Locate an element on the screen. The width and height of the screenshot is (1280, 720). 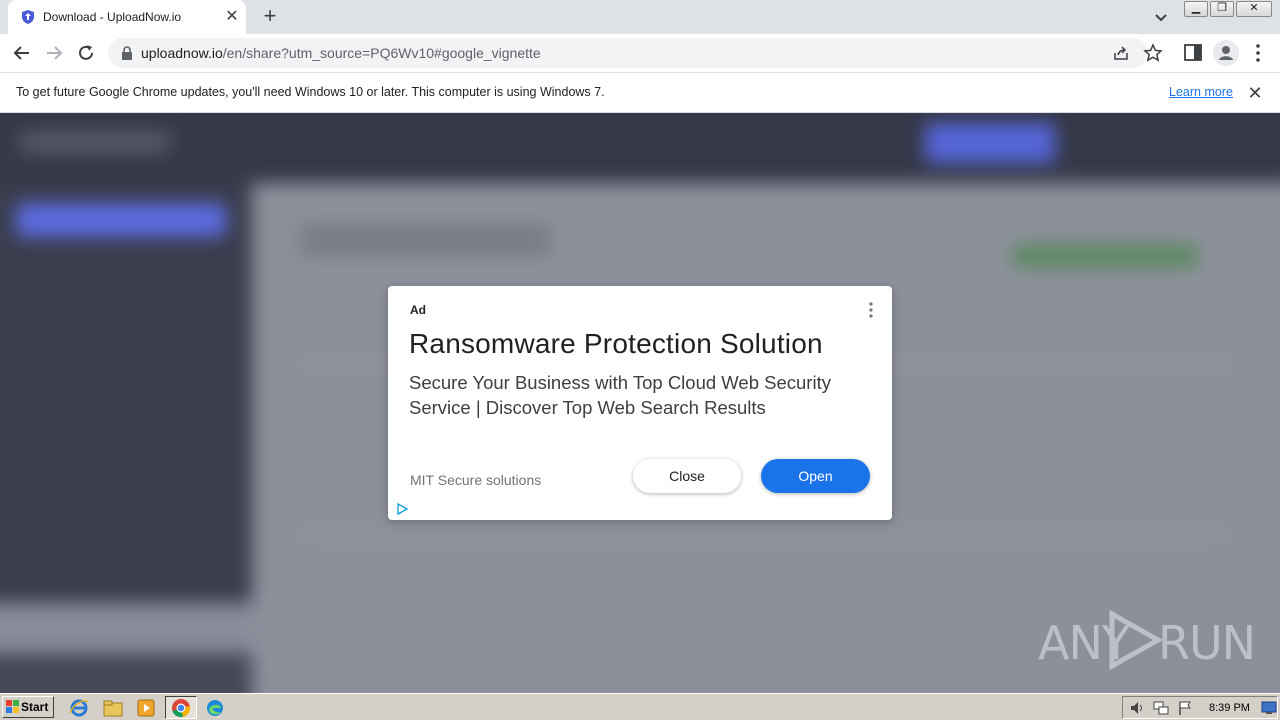
edge-icon is located at coordinates (215, 708).